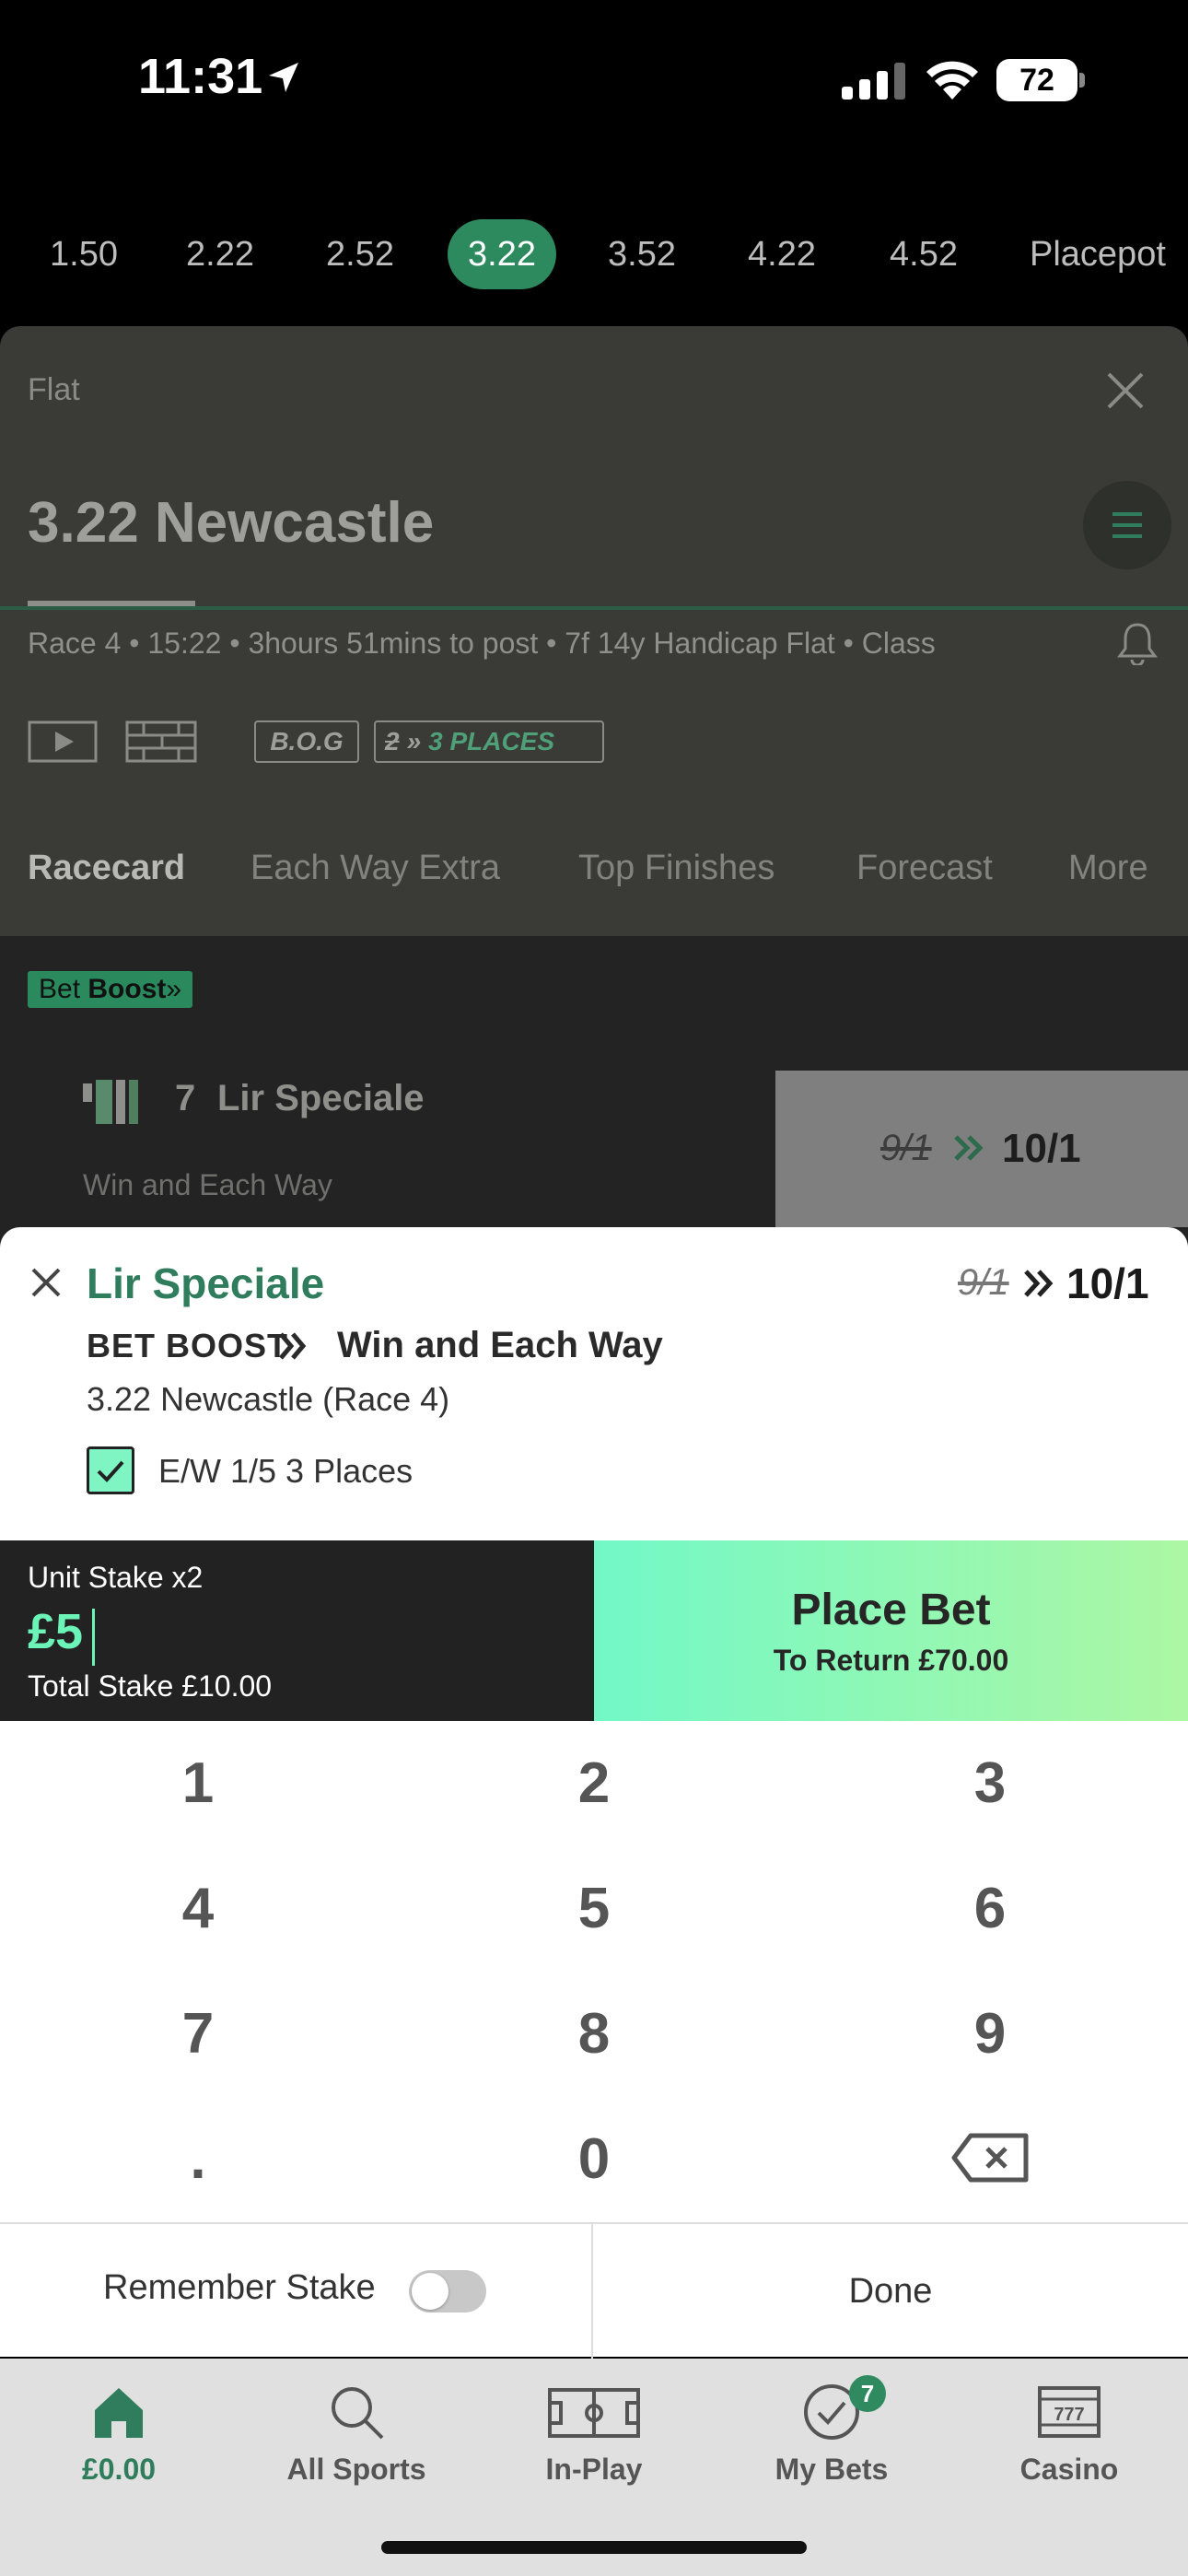 The width and height of the screenshot is (1188, 2576). Describe the element at coordinates (1069, 2415) in the screenshot. I see `svg-text: 777` at that location.